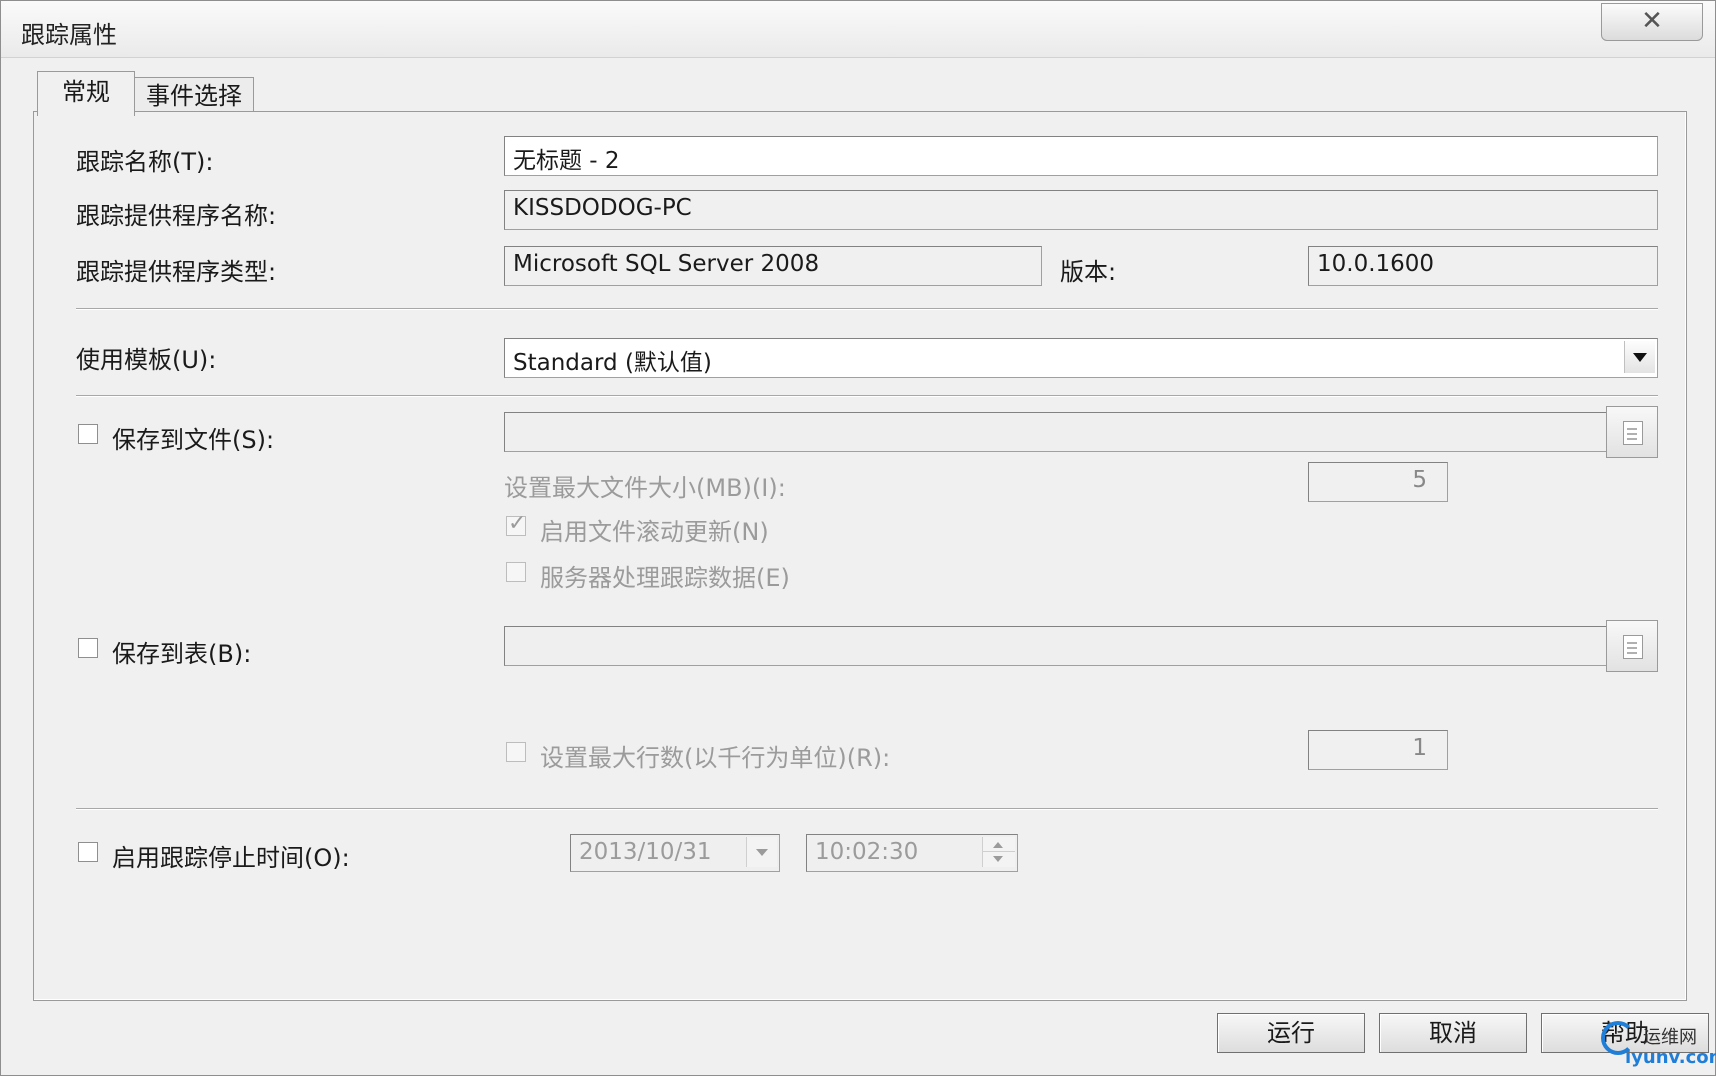 The height and width of the screenshot is (1076, 1716). I want to click on version-label: 版本:, so click(1088, 272).